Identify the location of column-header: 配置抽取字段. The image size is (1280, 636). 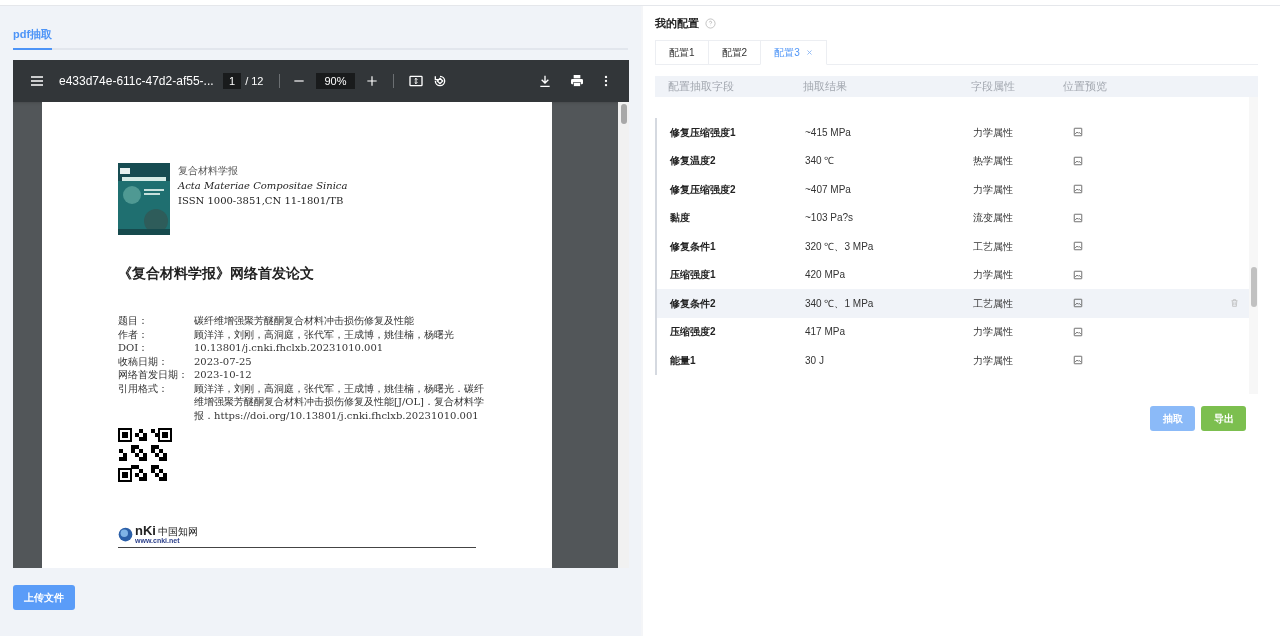
(701, 87).